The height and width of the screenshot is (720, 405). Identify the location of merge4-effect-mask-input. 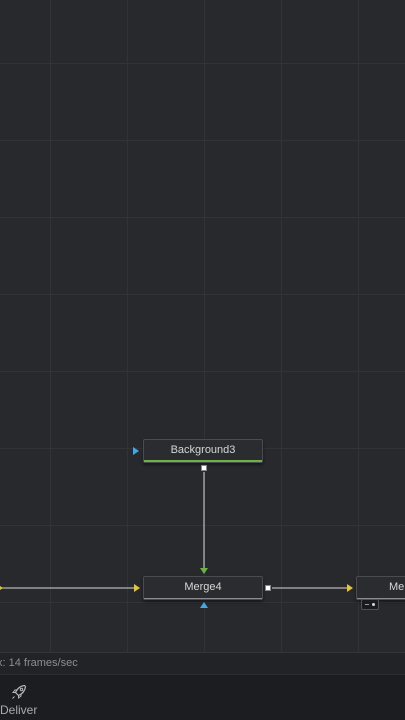
(204, 605).